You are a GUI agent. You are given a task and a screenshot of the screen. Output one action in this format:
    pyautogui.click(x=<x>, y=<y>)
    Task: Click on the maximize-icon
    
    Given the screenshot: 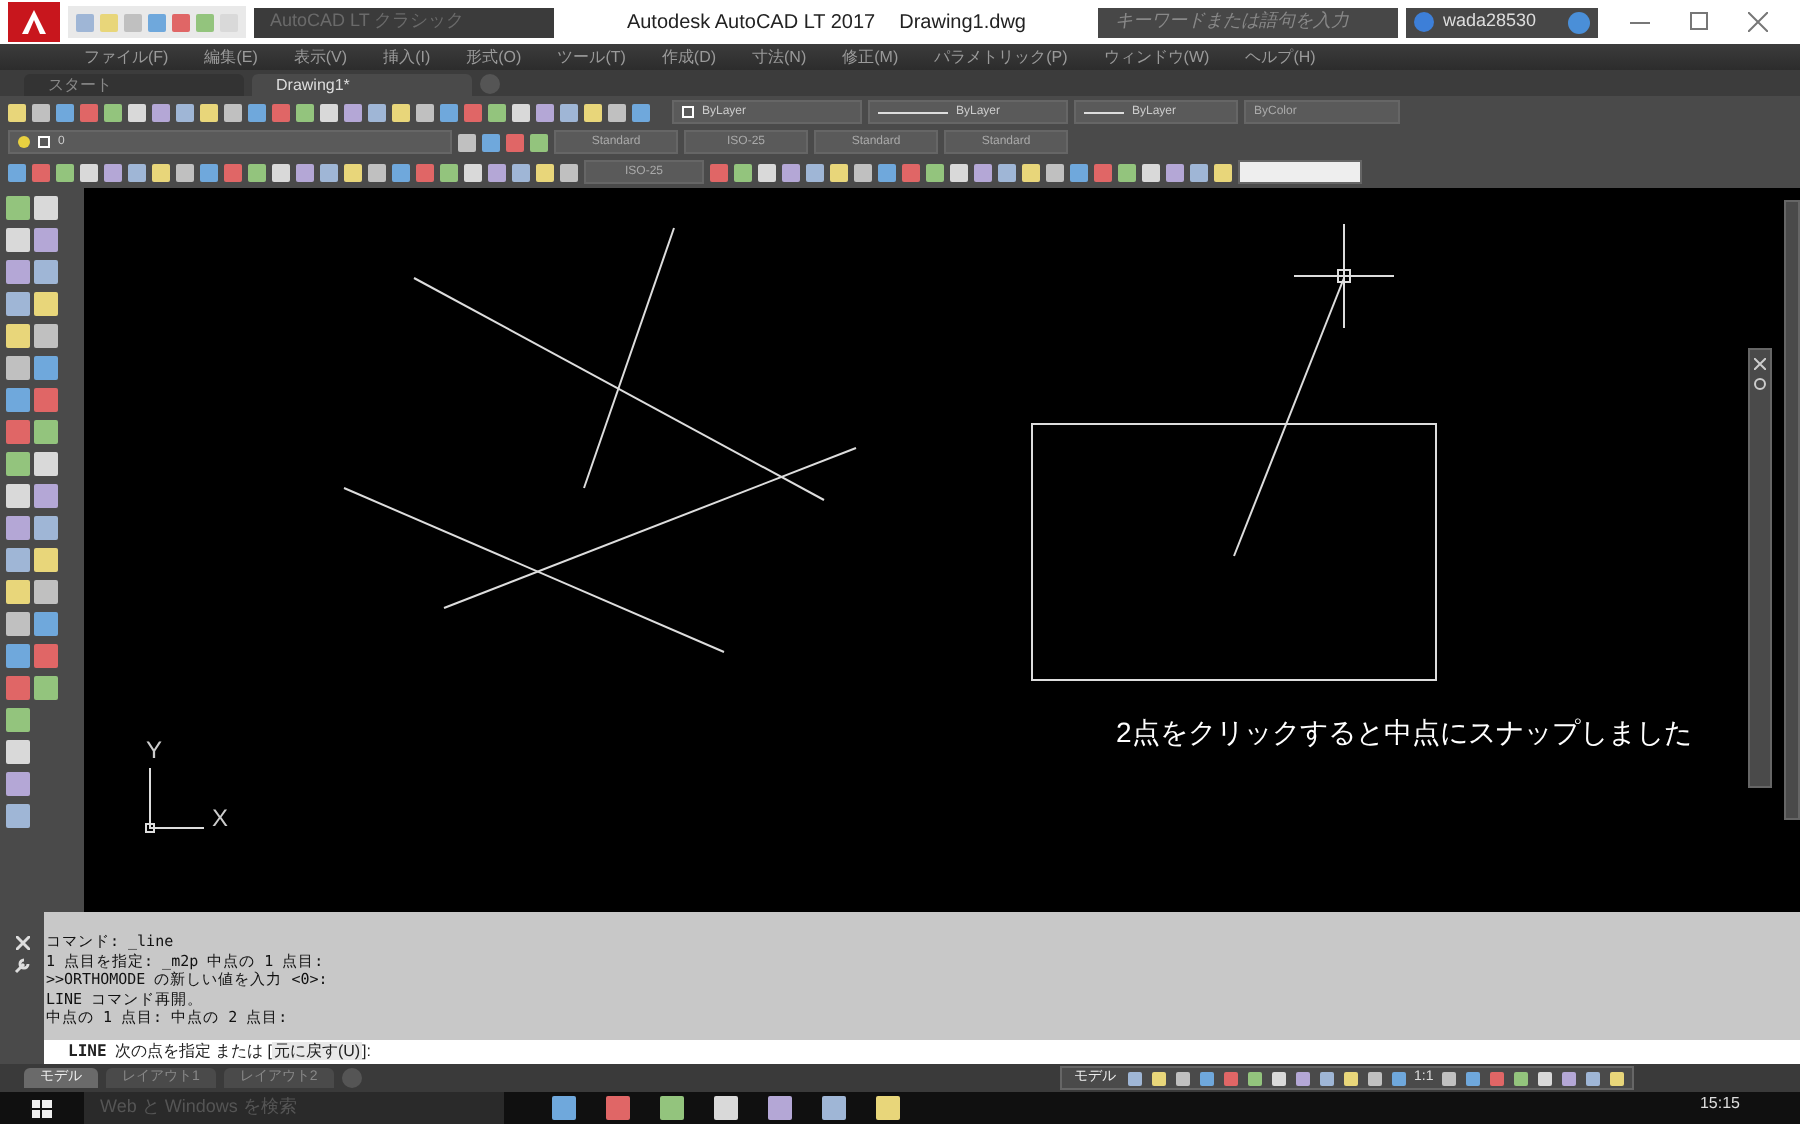 What is the action you would take?
    pyautogui.click(x=1699, y=21)
    